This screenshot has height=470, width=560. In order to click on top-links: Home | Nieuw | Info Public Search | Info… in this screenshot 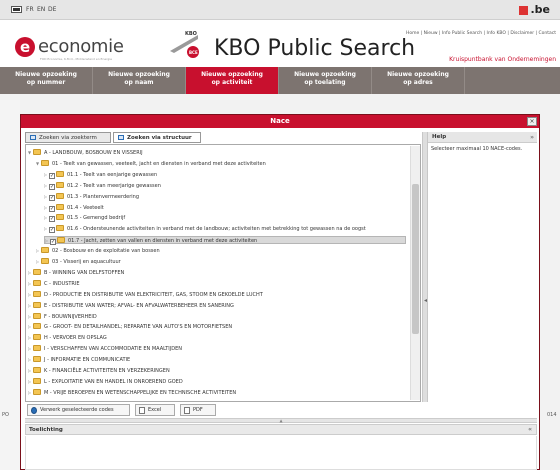, I will do `click(481, 33)`.